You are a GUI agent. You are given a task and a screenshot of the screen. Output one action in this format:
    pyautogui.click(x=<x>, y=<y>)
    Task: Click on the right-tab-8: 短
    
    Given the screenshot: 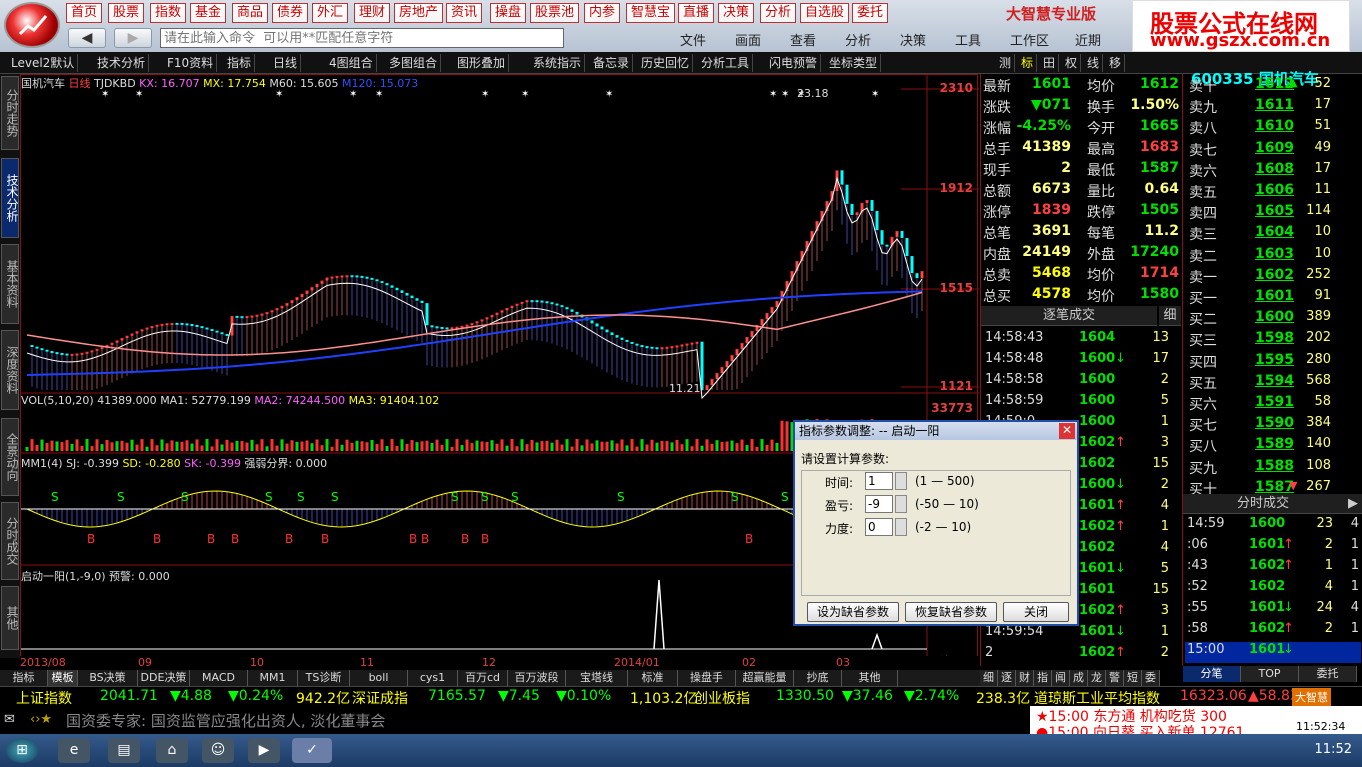 What is the action you would take?
    pyautogui.click(x=1133, y=678)
    